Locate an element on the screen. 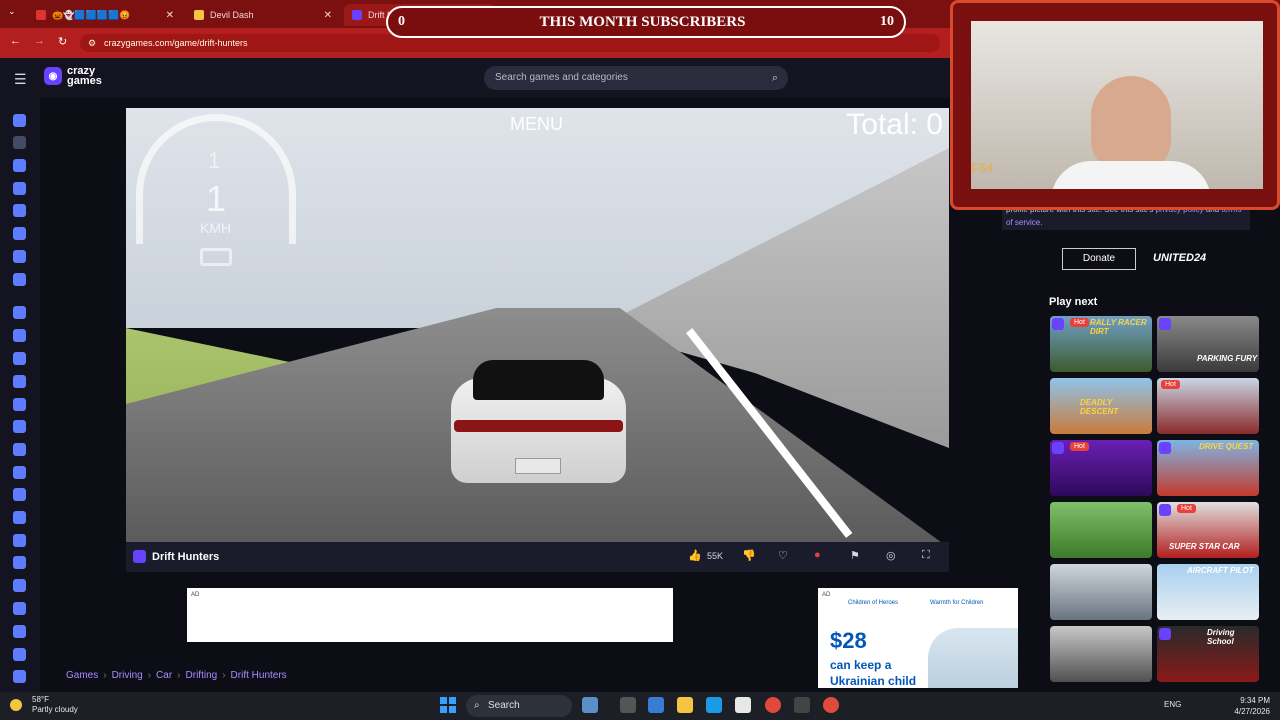 This screenshot has width=1280, height=720. breadcrumb-games: Games is located at coordinates (82, 675).